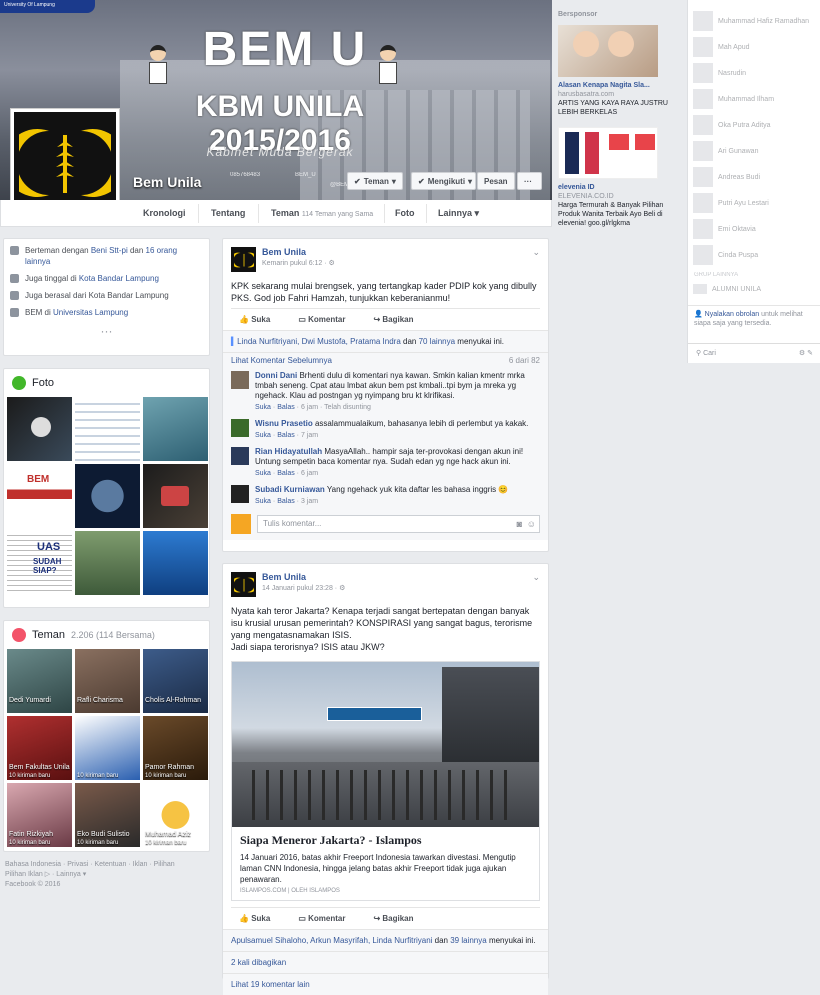  What do you see at coordinates (754, 229) in the screenshot?
I see `chat-contact: Emi Oktavia` at bounding box center [754, 229].